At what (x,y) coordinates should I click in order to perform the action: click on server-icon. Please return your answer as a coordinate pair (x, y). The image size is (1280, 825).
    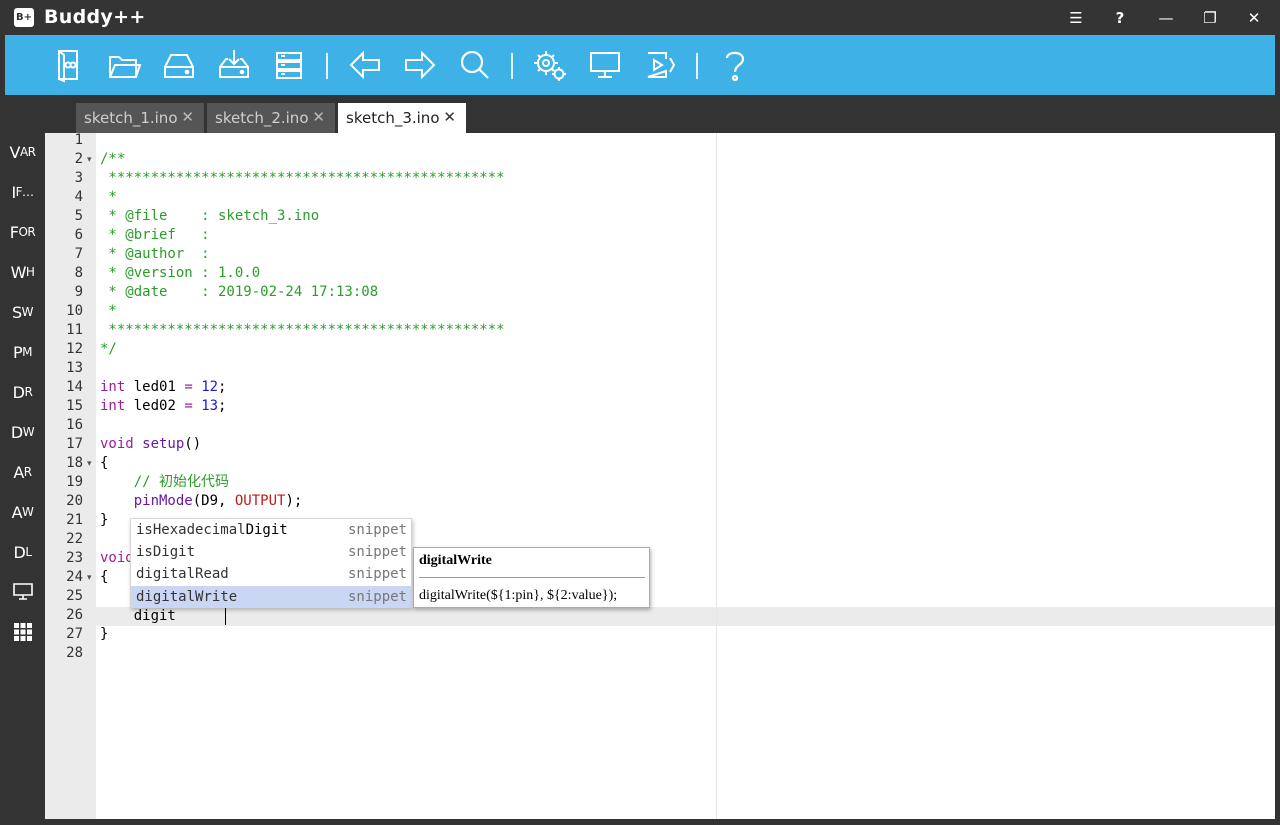
    Looking at the image, I should click on (289, 65).